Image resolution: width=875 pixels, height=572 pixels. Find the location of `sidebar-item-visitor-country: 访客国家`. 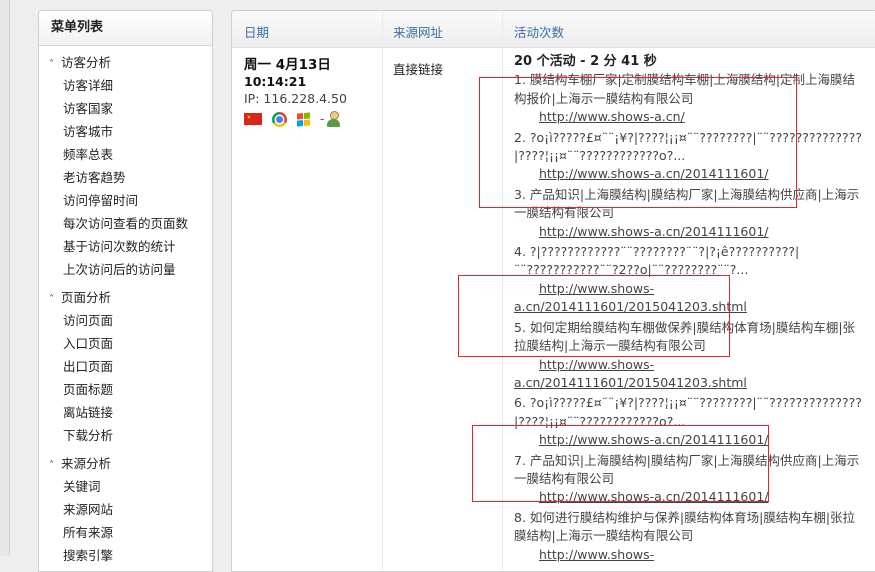

sidebar-item-visitor-country: 访客国家 is located at coordinates (125, 108).